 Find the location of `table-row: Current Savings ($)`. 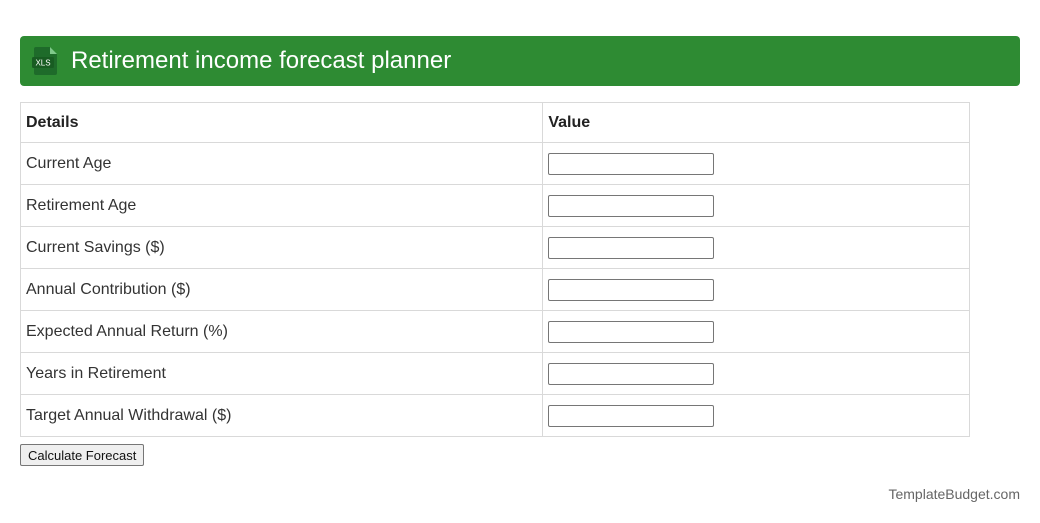

table-row: Current Savings ($) is located at coordinates (494, 247).